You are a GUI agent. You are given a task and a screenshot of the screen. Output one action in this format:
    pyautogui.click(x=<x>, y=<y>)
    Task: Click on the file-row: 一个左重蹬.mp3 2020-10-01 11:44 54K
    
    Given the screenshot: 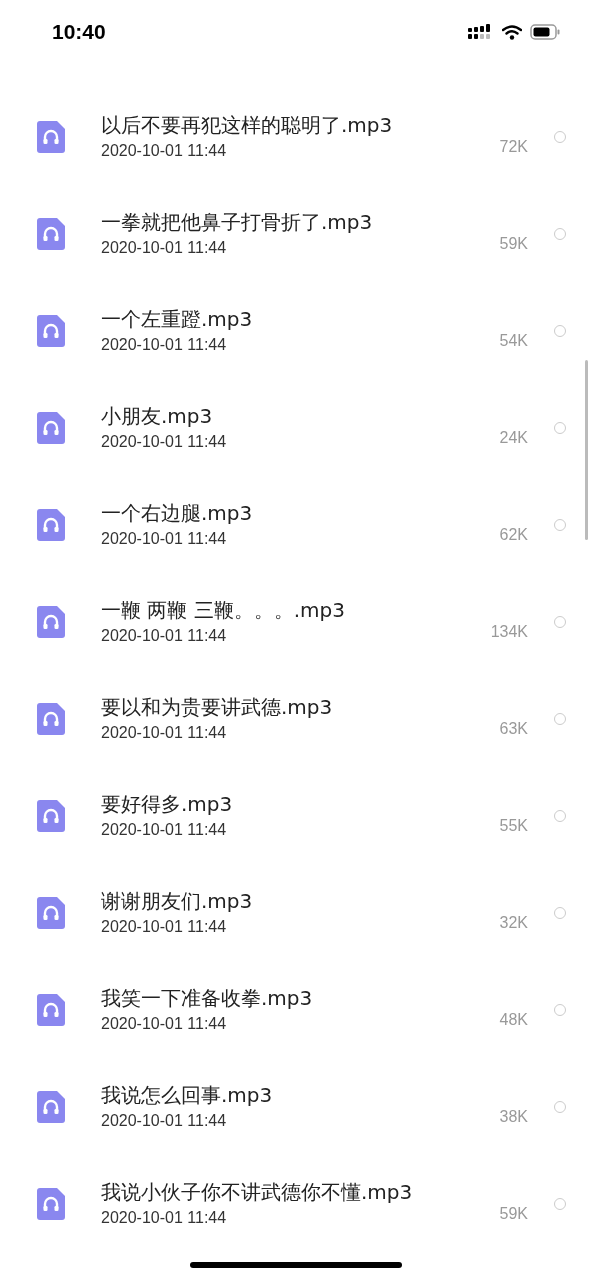 What is the action you would take?
    pyautogui.click(x=296, y=330)
    